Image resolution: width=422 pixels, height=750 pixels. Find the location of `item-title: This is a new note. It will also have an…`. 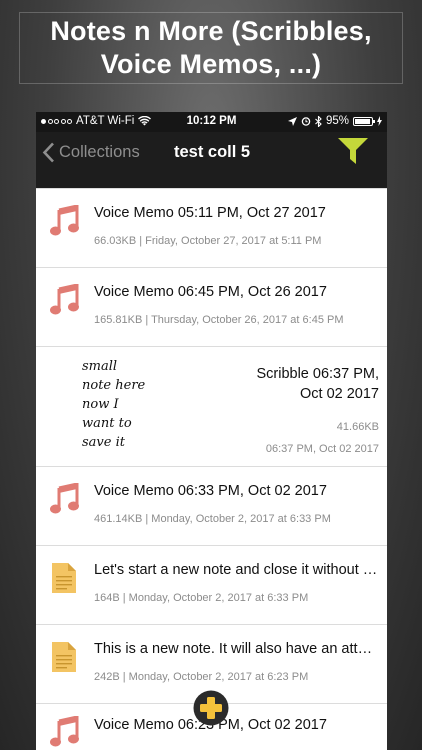

item-title: This is a new note. It will also have an… is located at coordinates (236, 649).